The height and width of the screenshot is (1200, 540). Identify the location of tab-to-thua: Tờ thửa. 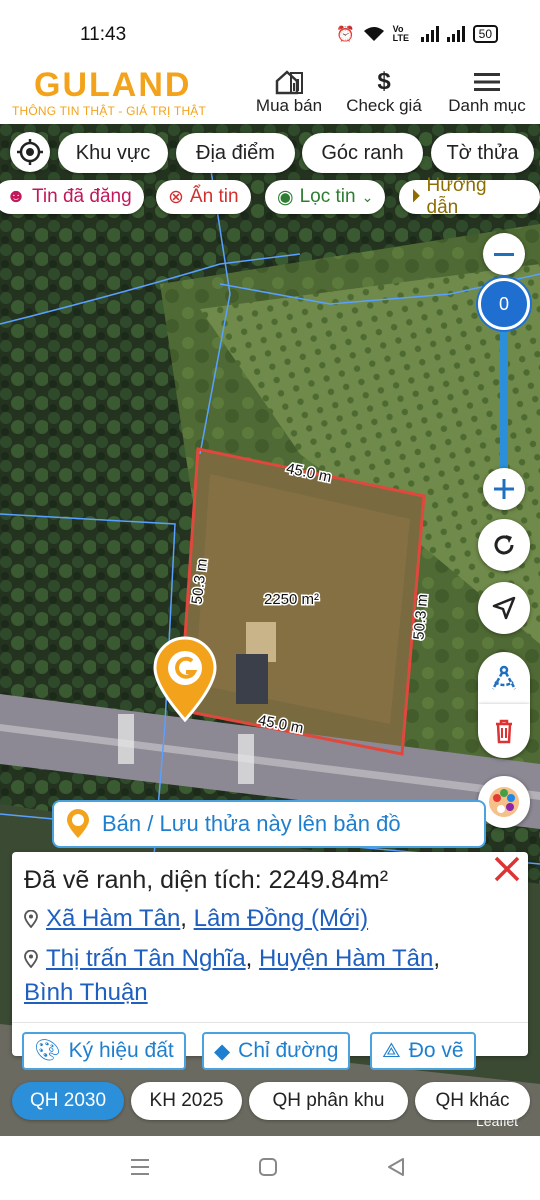
(482, 153).